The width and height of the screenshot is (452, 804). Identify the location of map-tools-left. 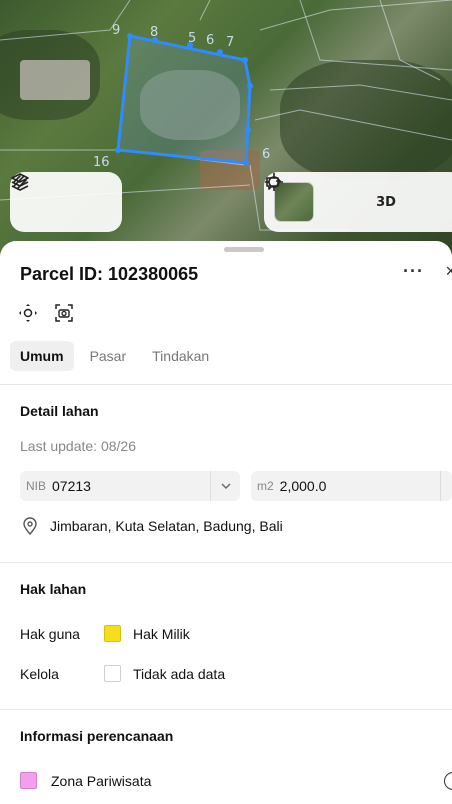
(66, 202).